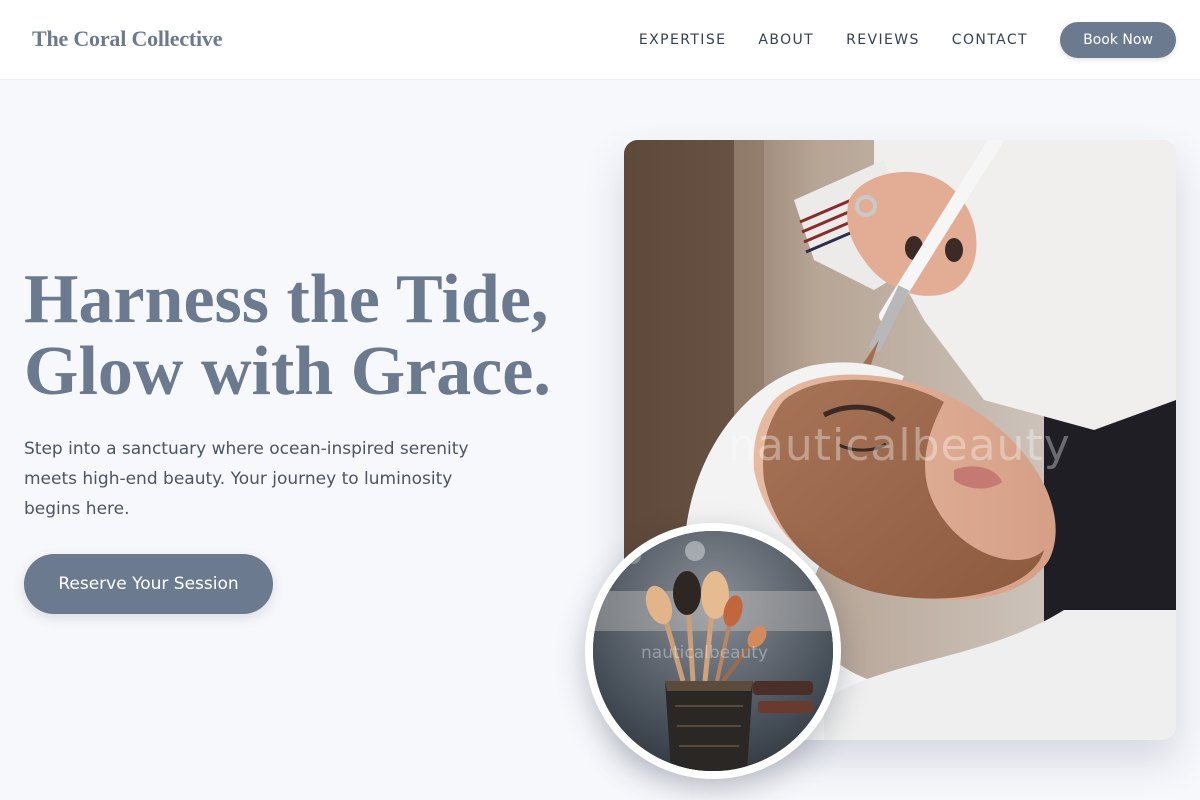 This screenshot has width=1200, height=800. I want to click on hero-title: Harness the Tide, Glow with Grace., so click(304, 336).